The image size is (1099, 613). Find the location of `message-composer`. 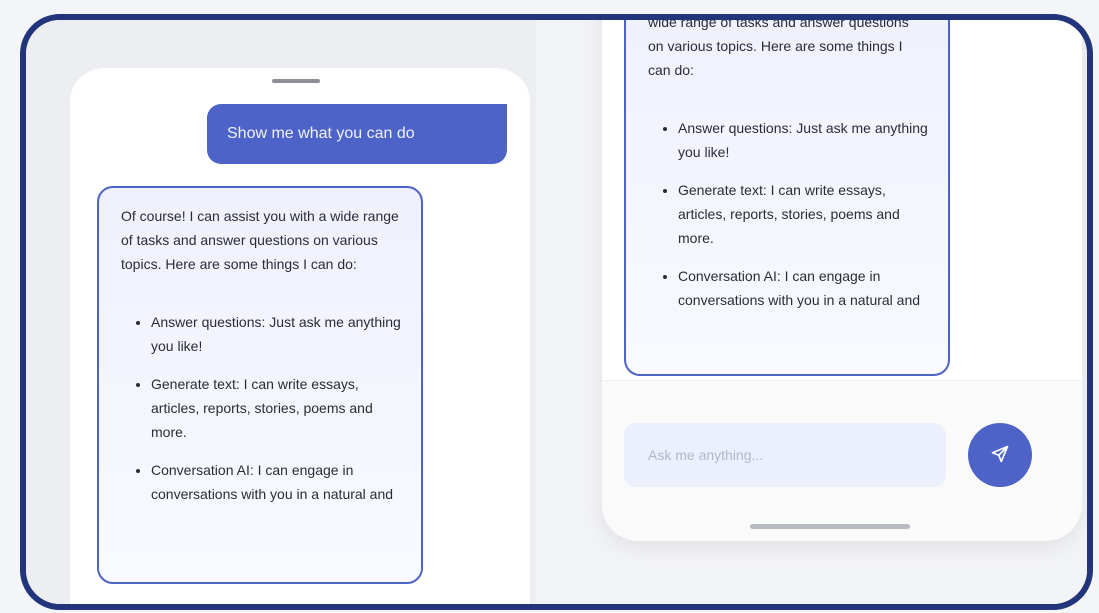

message-composer is located at coordinates (842, 460).